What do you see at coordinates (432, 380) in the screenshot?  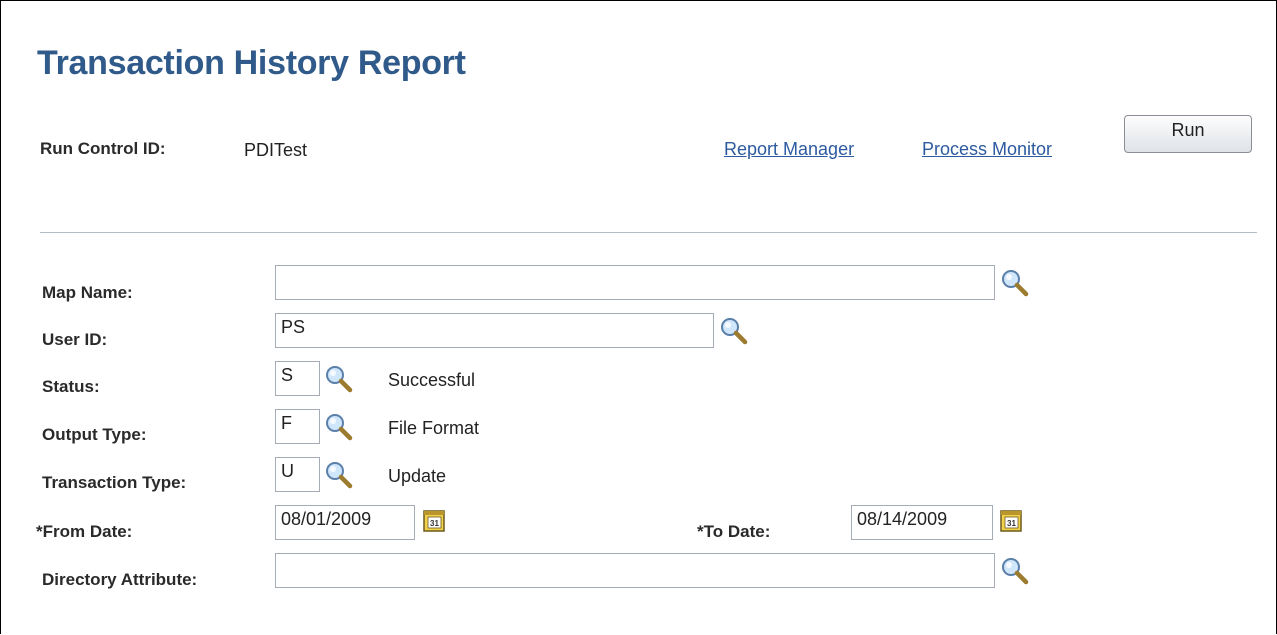 I see `status-description: Successful` at bounding box center [432, 380].